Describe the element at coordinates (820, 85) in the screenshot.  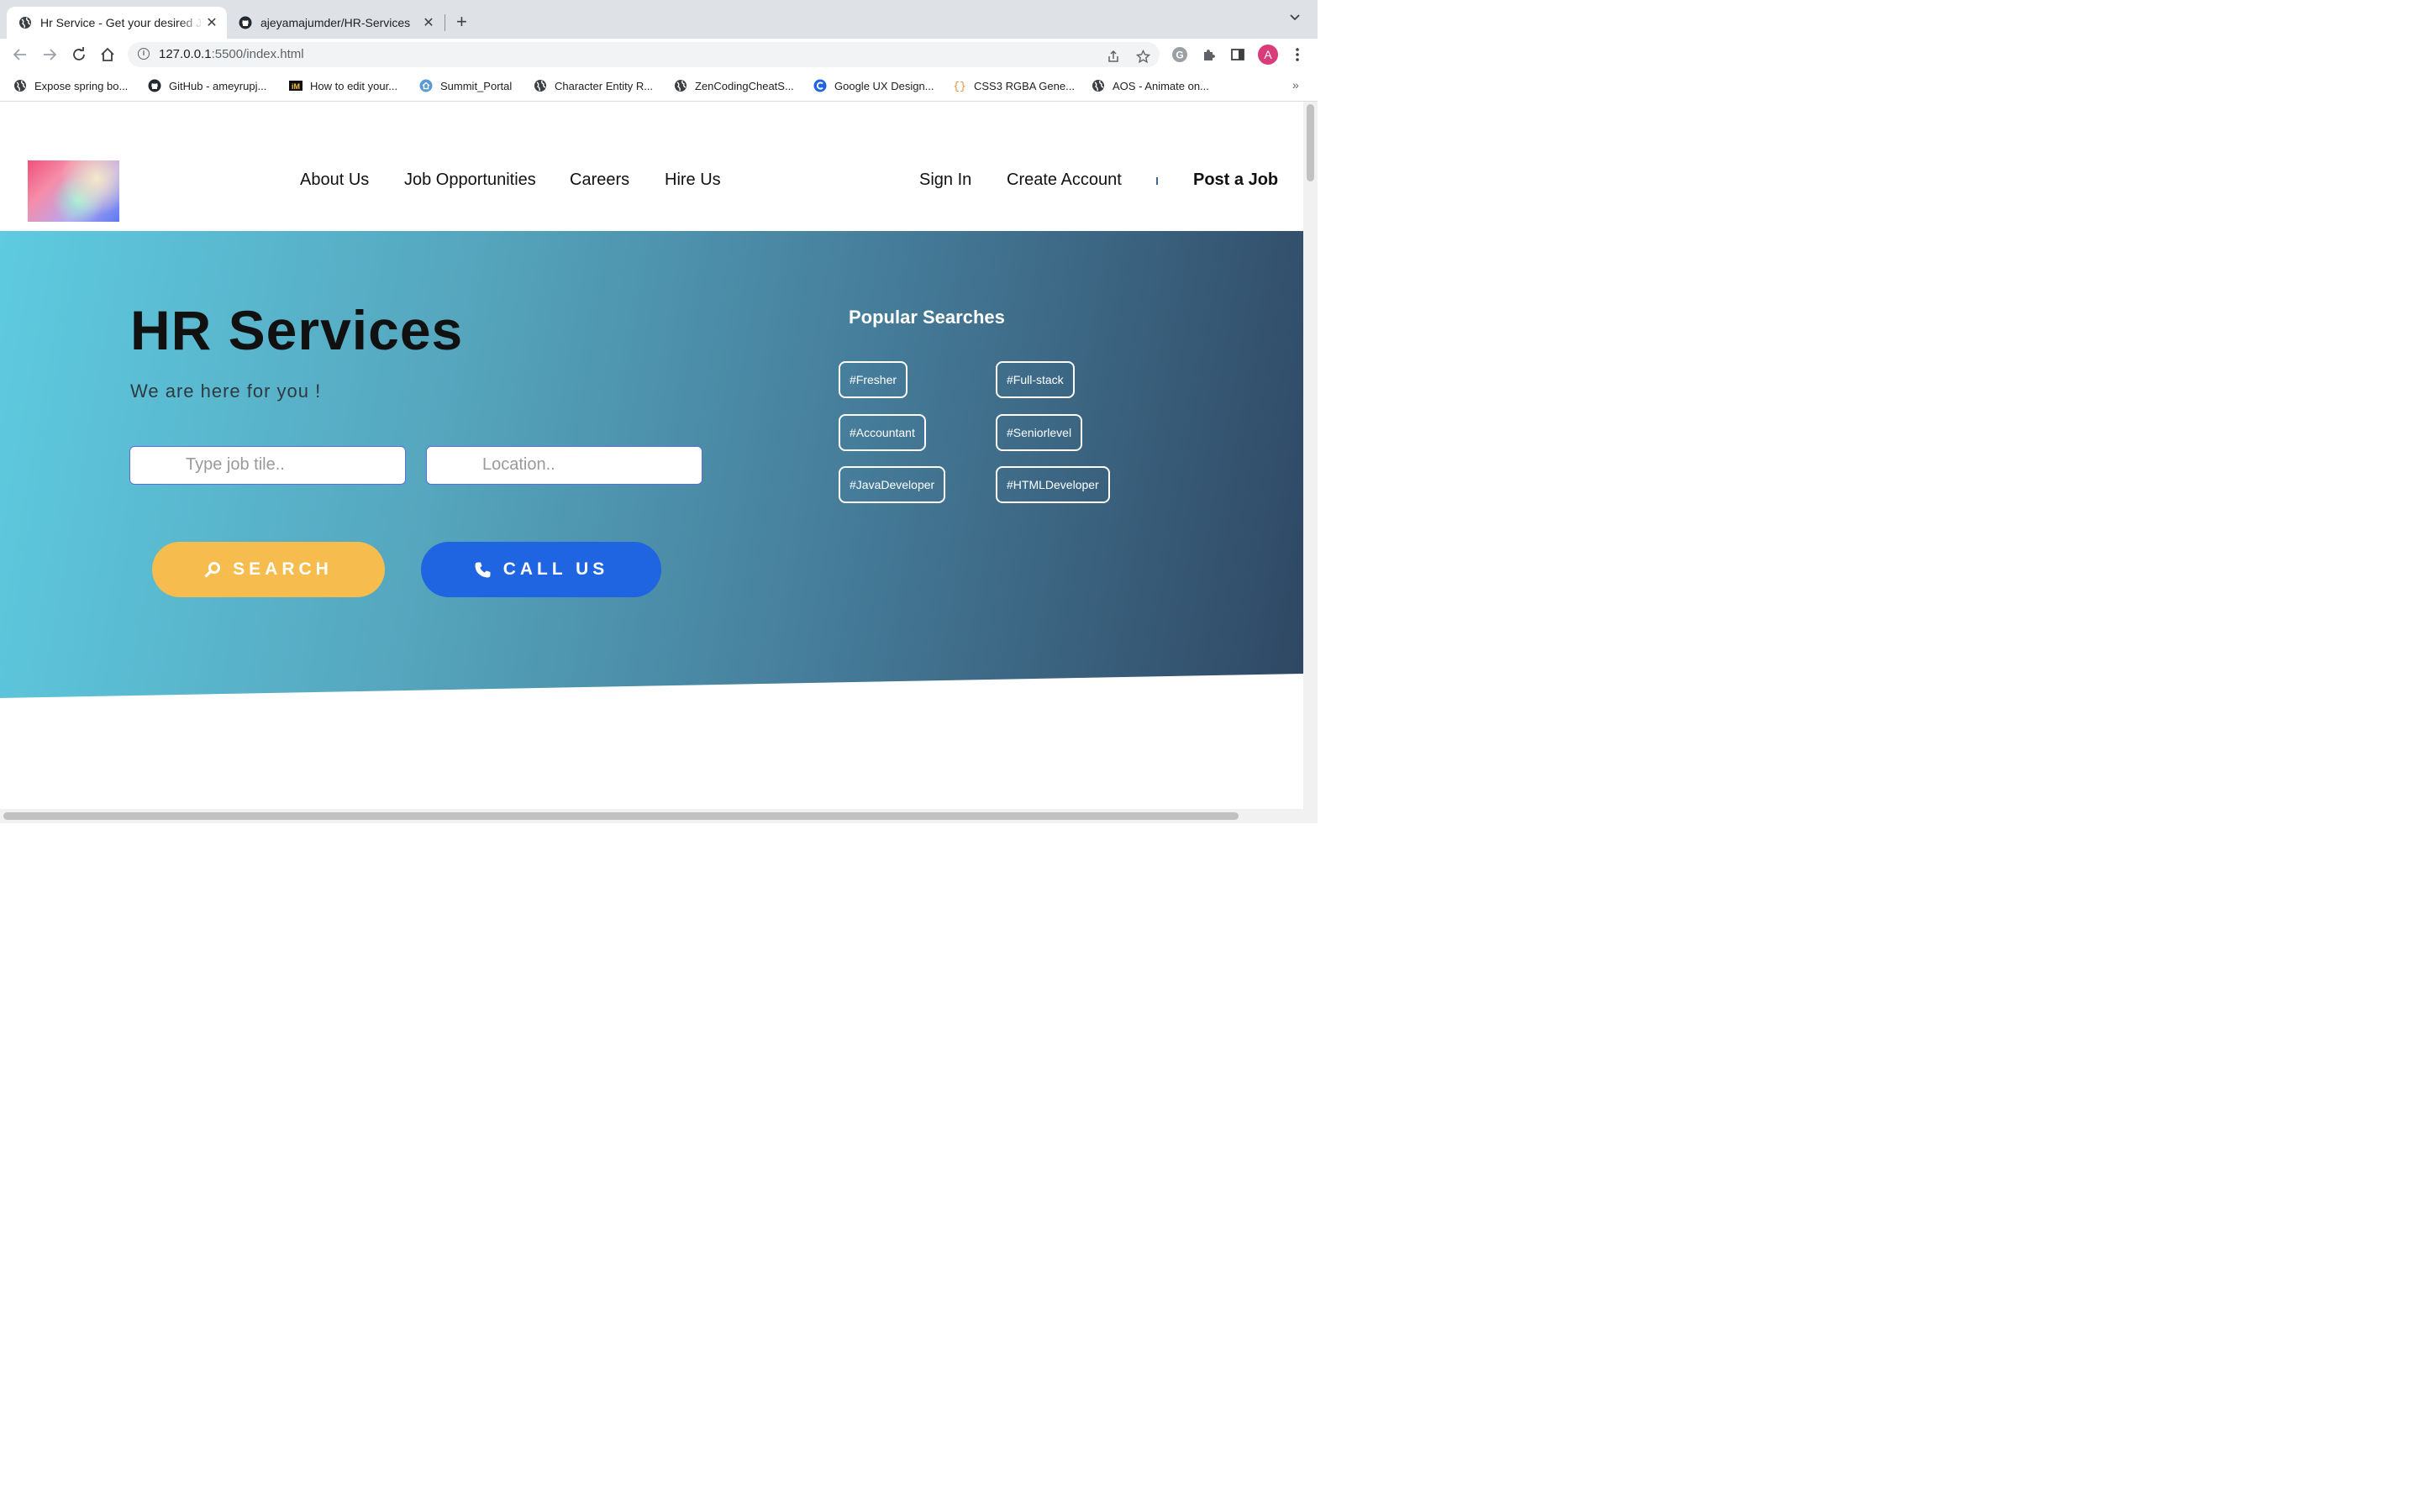
I see `coursera-icon` at that location.